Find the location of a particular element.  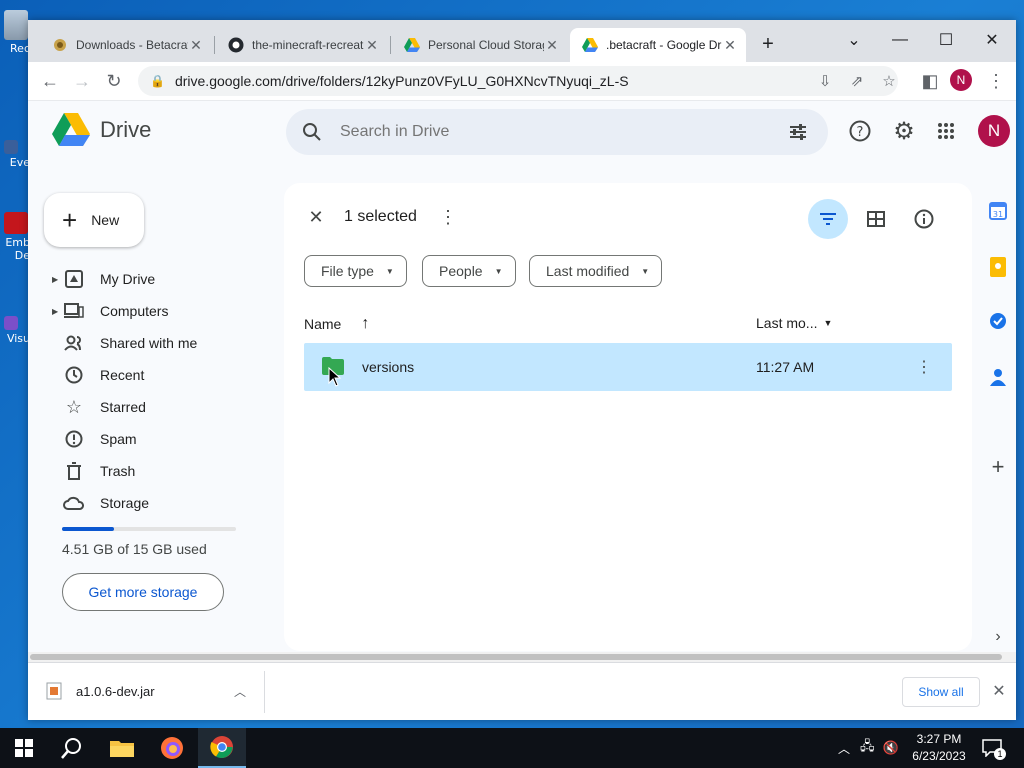

file-explorer-taskbar-button is located at coordinates (122, 748).